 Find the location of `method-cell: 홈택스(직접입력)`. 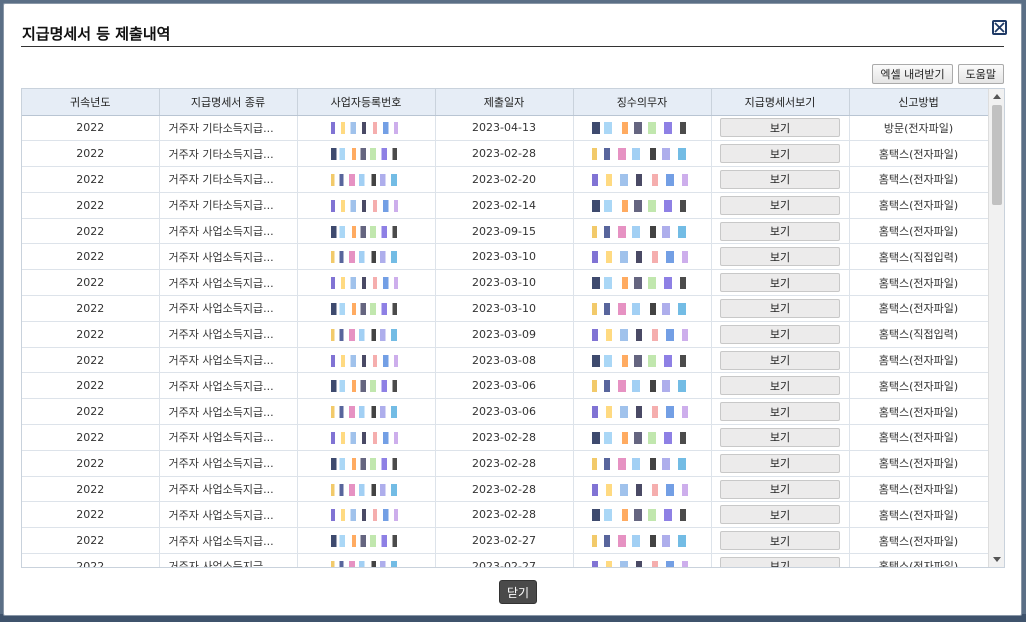

method-cell: 홈택스(직접입력) is located at coordinates (919, 257).